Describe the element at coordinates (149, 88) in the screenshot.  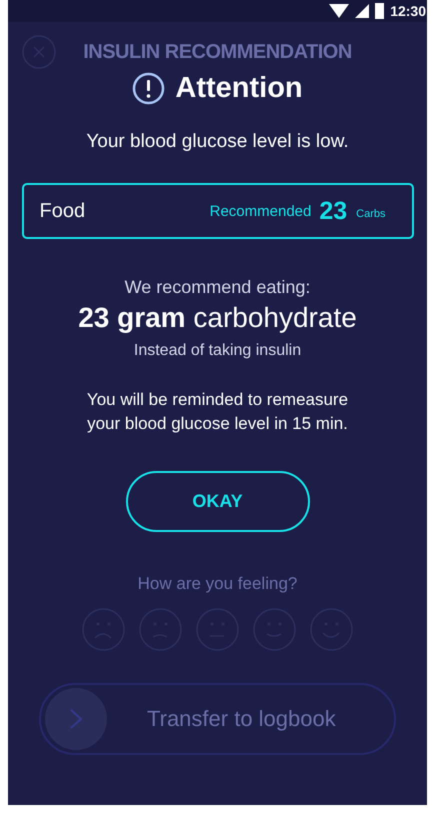
I see `exclamation-icon` at that location.